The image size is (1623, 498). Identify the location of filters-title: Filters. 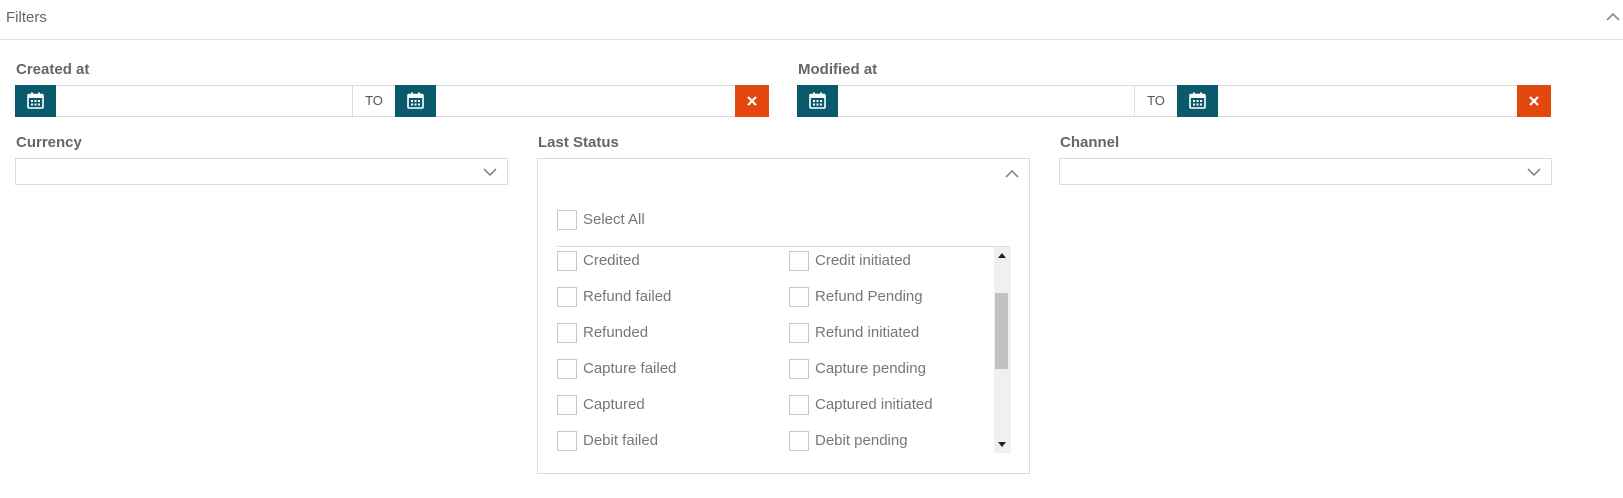
(26, 17).